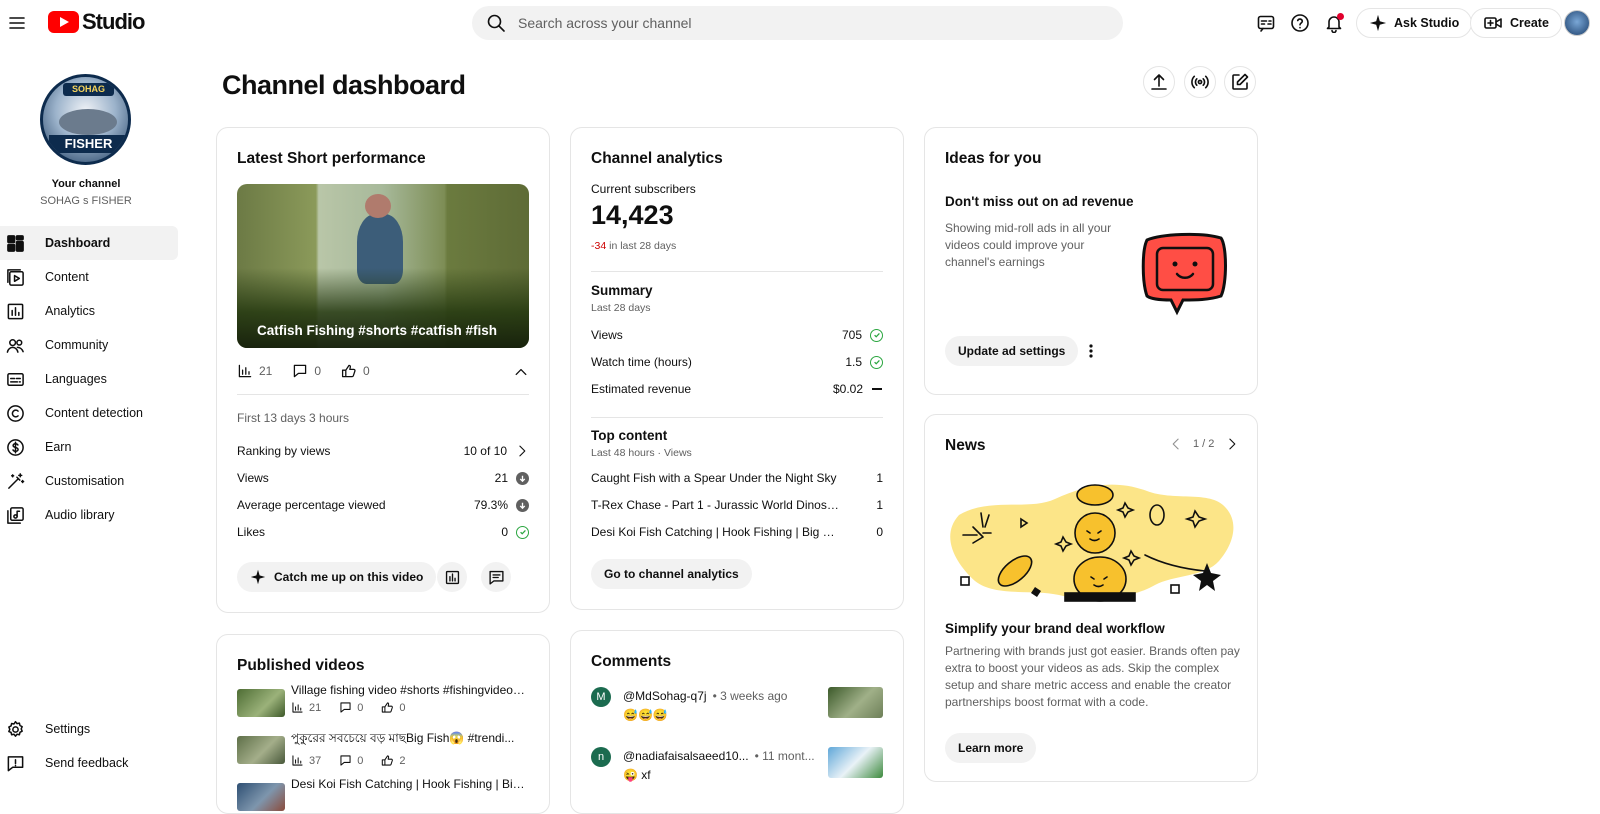 This screenshot has width=1600, height=814. What do you see at coordinates (1414, 23) in the screenshot?
I see `ask-studio-button: Ask Studio` at bounding box center [1414, 23].